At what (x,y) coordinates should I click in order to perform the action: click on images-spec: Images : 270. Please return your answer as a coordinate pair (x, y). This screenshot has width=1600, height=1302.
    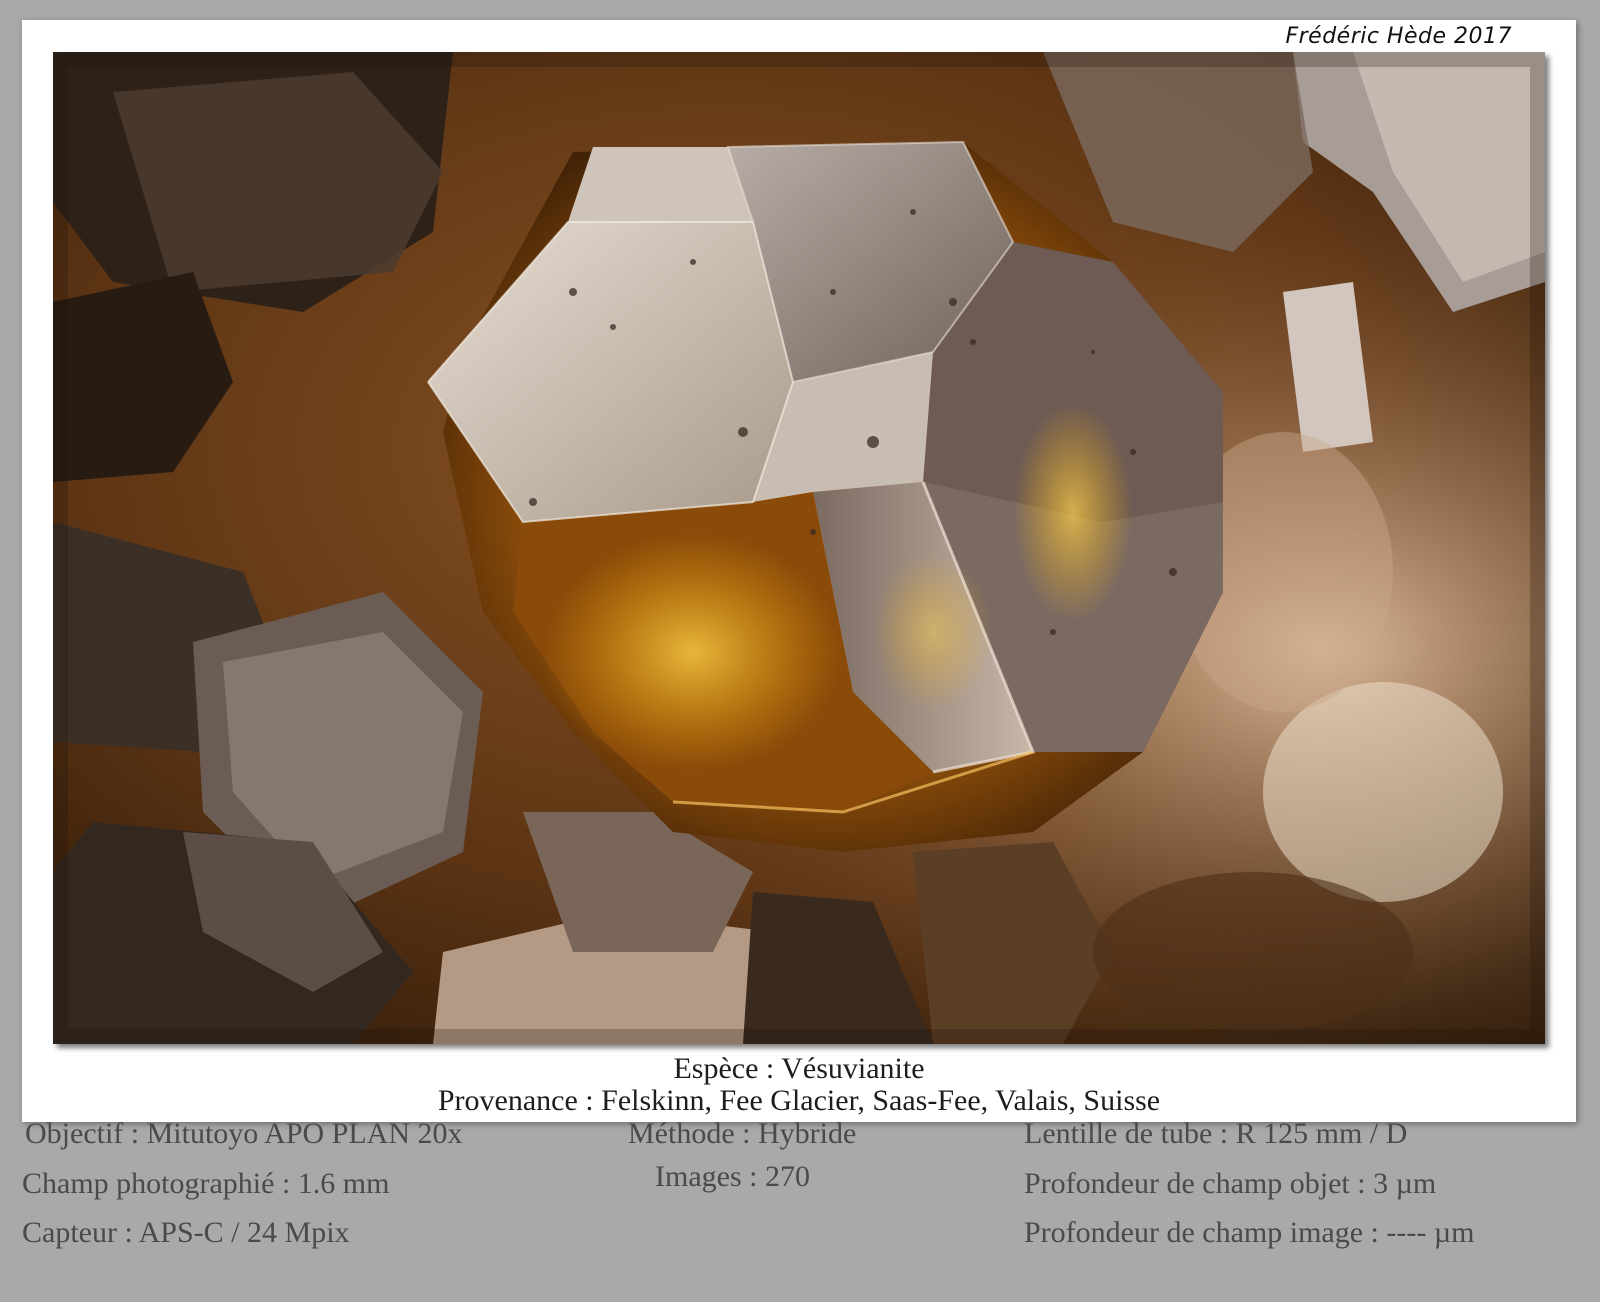
    Looking at the image, I should click on (732, 1176).